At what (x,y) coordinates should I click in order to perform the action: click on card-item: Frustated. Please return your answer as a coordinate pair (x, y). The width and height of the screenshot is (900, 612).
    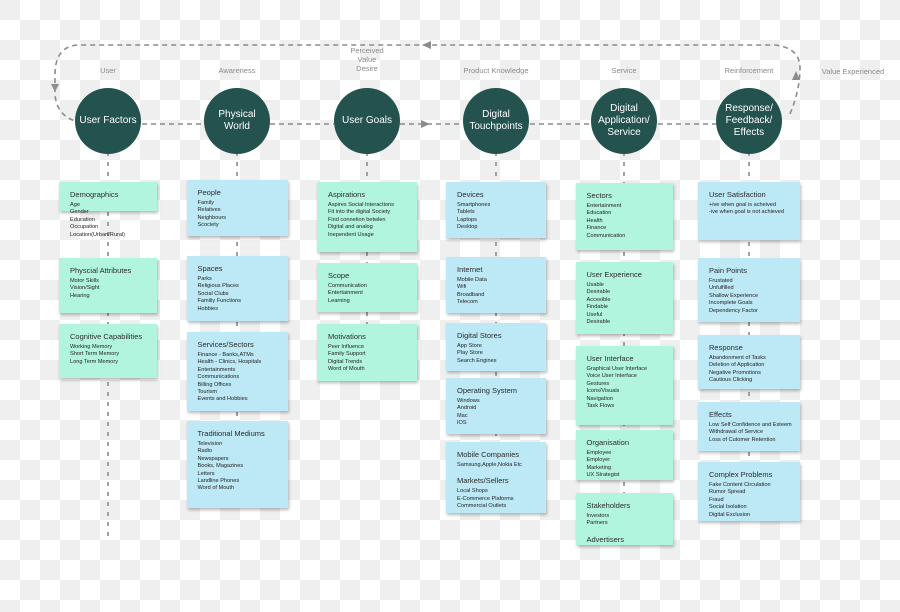
    Looking at the image, I should click on (721, 281).